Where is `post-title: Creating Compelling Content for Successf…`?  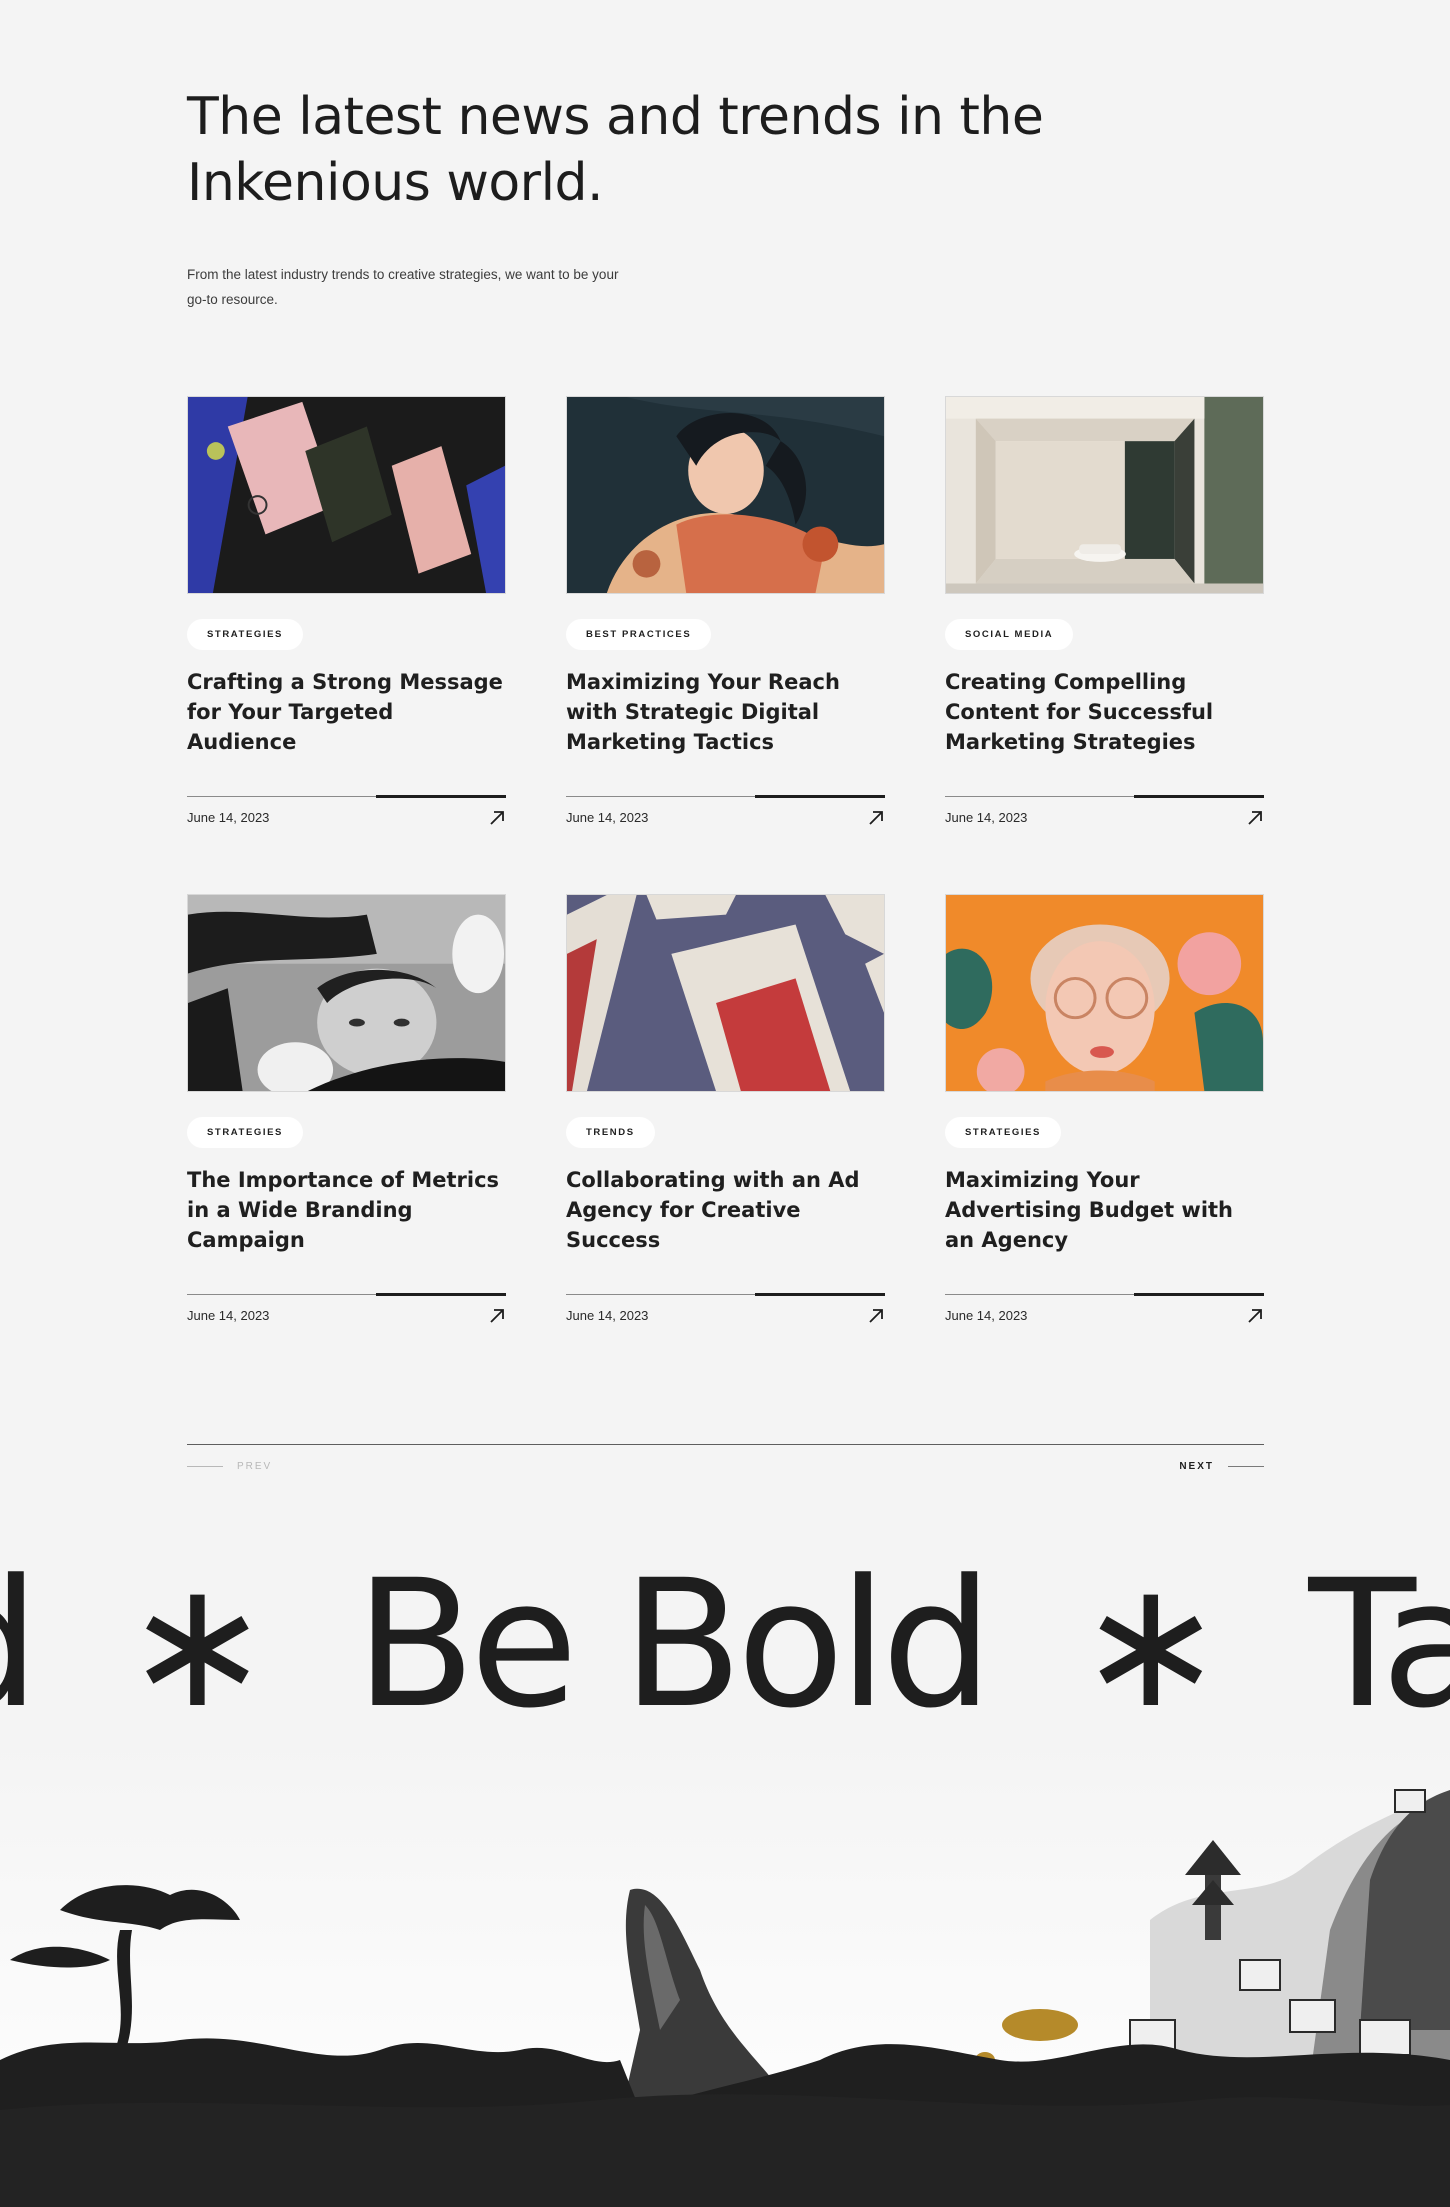
post-title: Creating Compelling Content for Successf… is located at coordinates (1104, 721).